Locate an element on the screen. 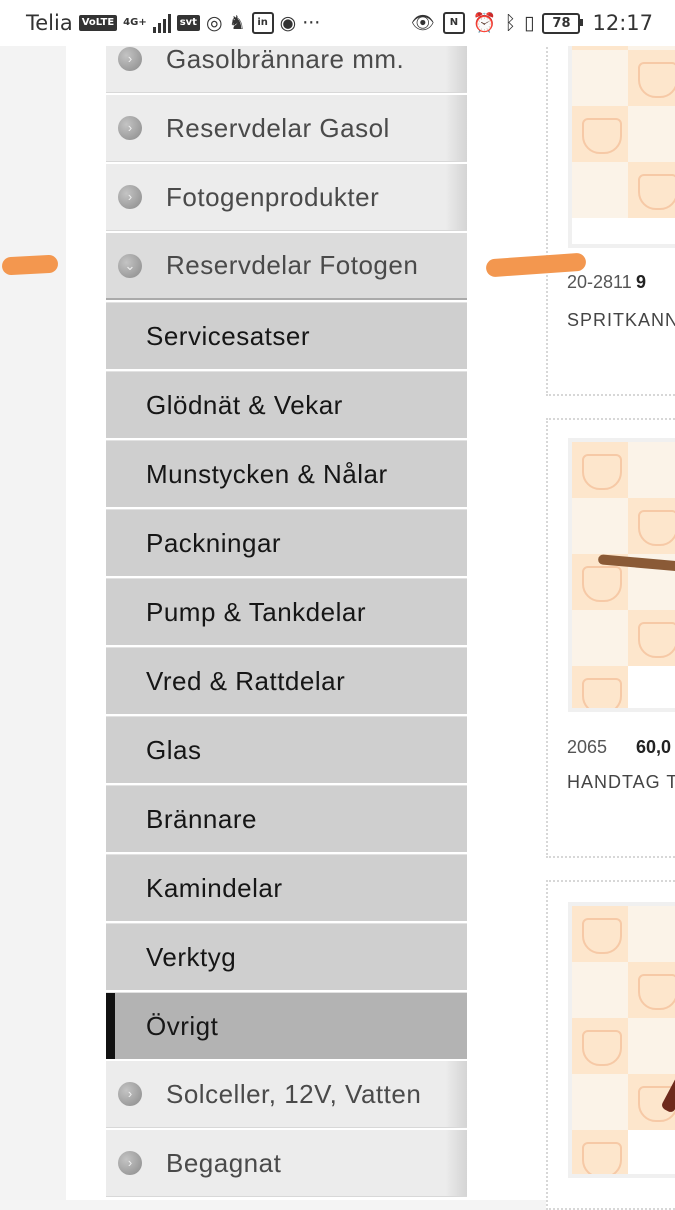 The width and height of the screenshot is (675, 1210). battery-icon: 78 is located at coordinates (563, 23).